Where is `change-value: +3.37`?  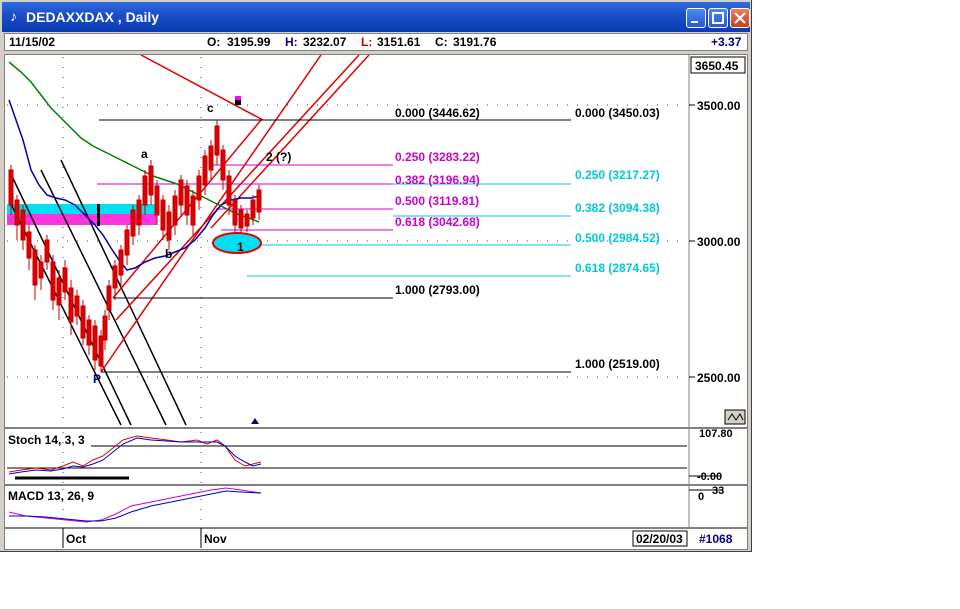 change-value: +3.37 is located at coordinates (726, 42).